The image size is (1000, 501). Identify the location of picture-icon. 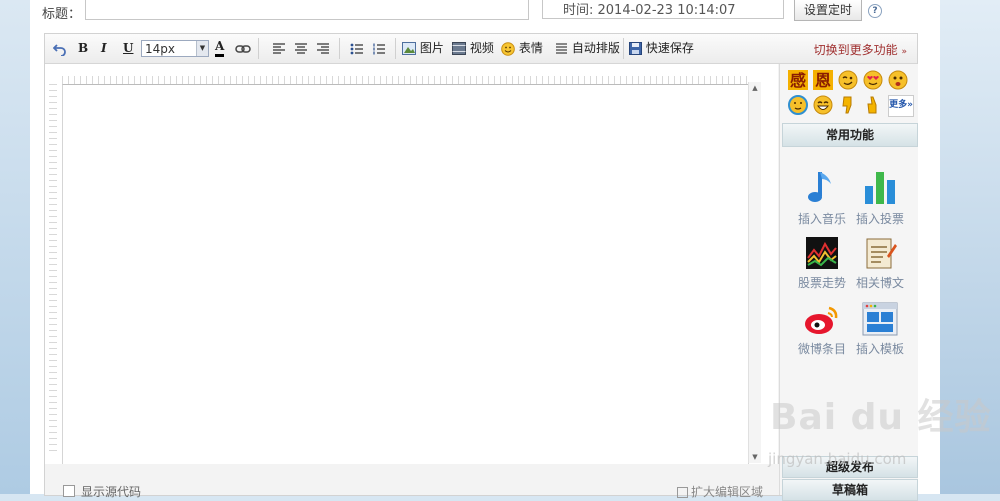
(409, 48).